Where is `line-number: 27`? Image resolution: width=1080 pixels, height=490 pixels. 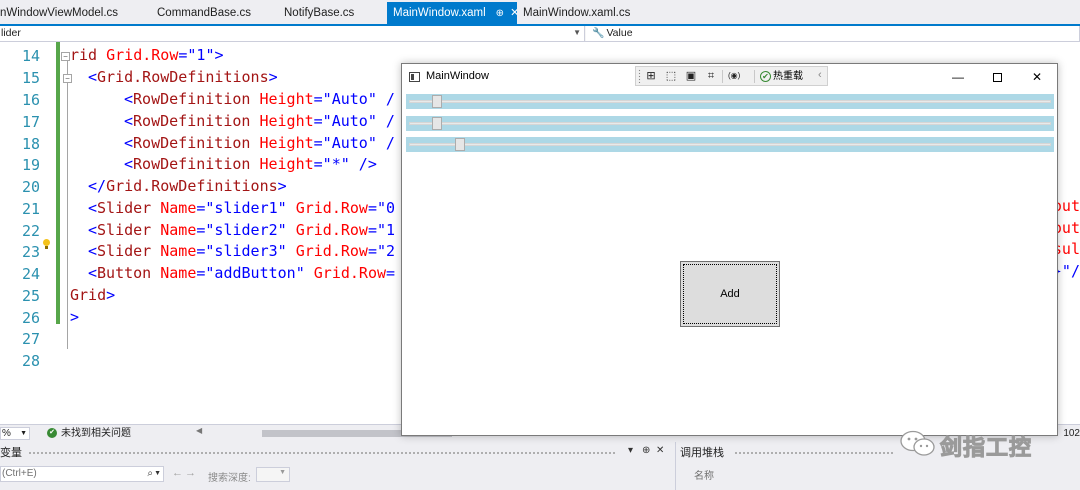 line-number: 27 is located at coordinates (30, 339).